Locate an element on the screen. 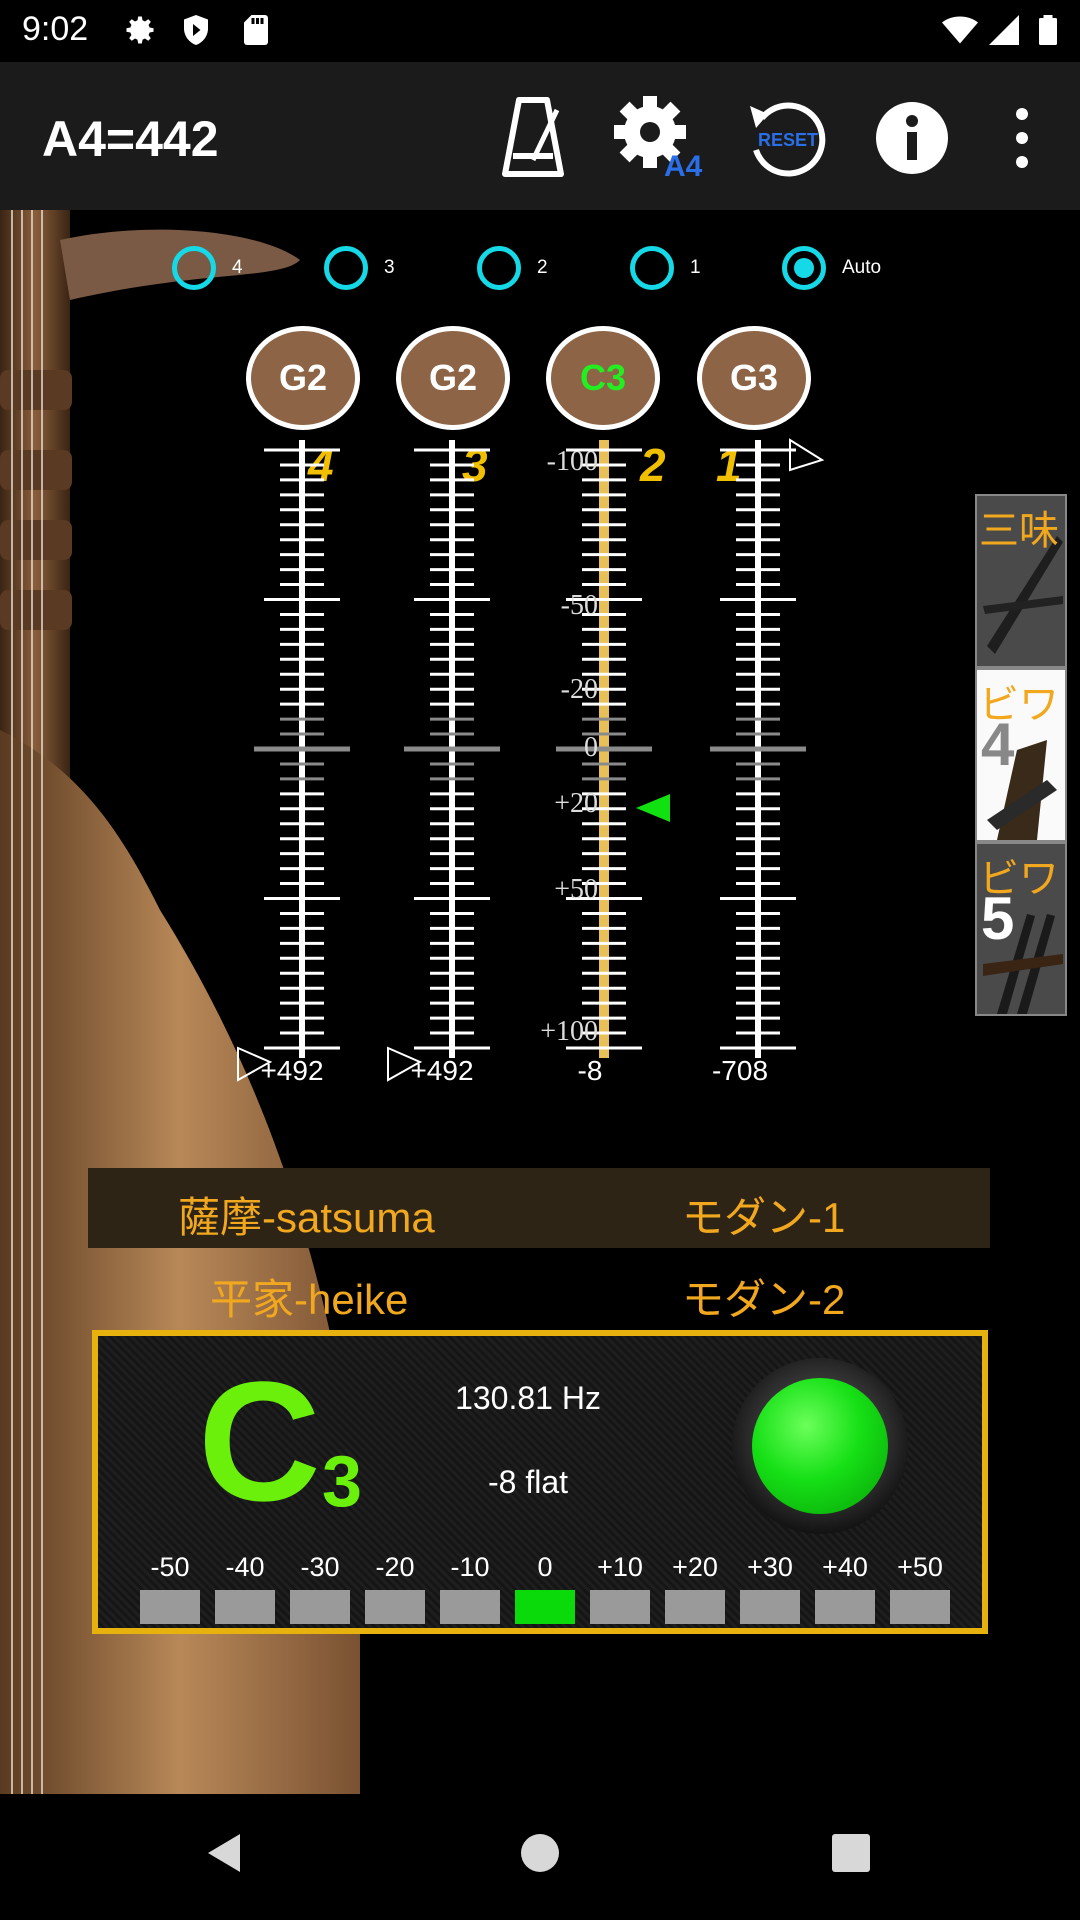  string-4-deviation: +492 is located at coordinates (292, 1070).